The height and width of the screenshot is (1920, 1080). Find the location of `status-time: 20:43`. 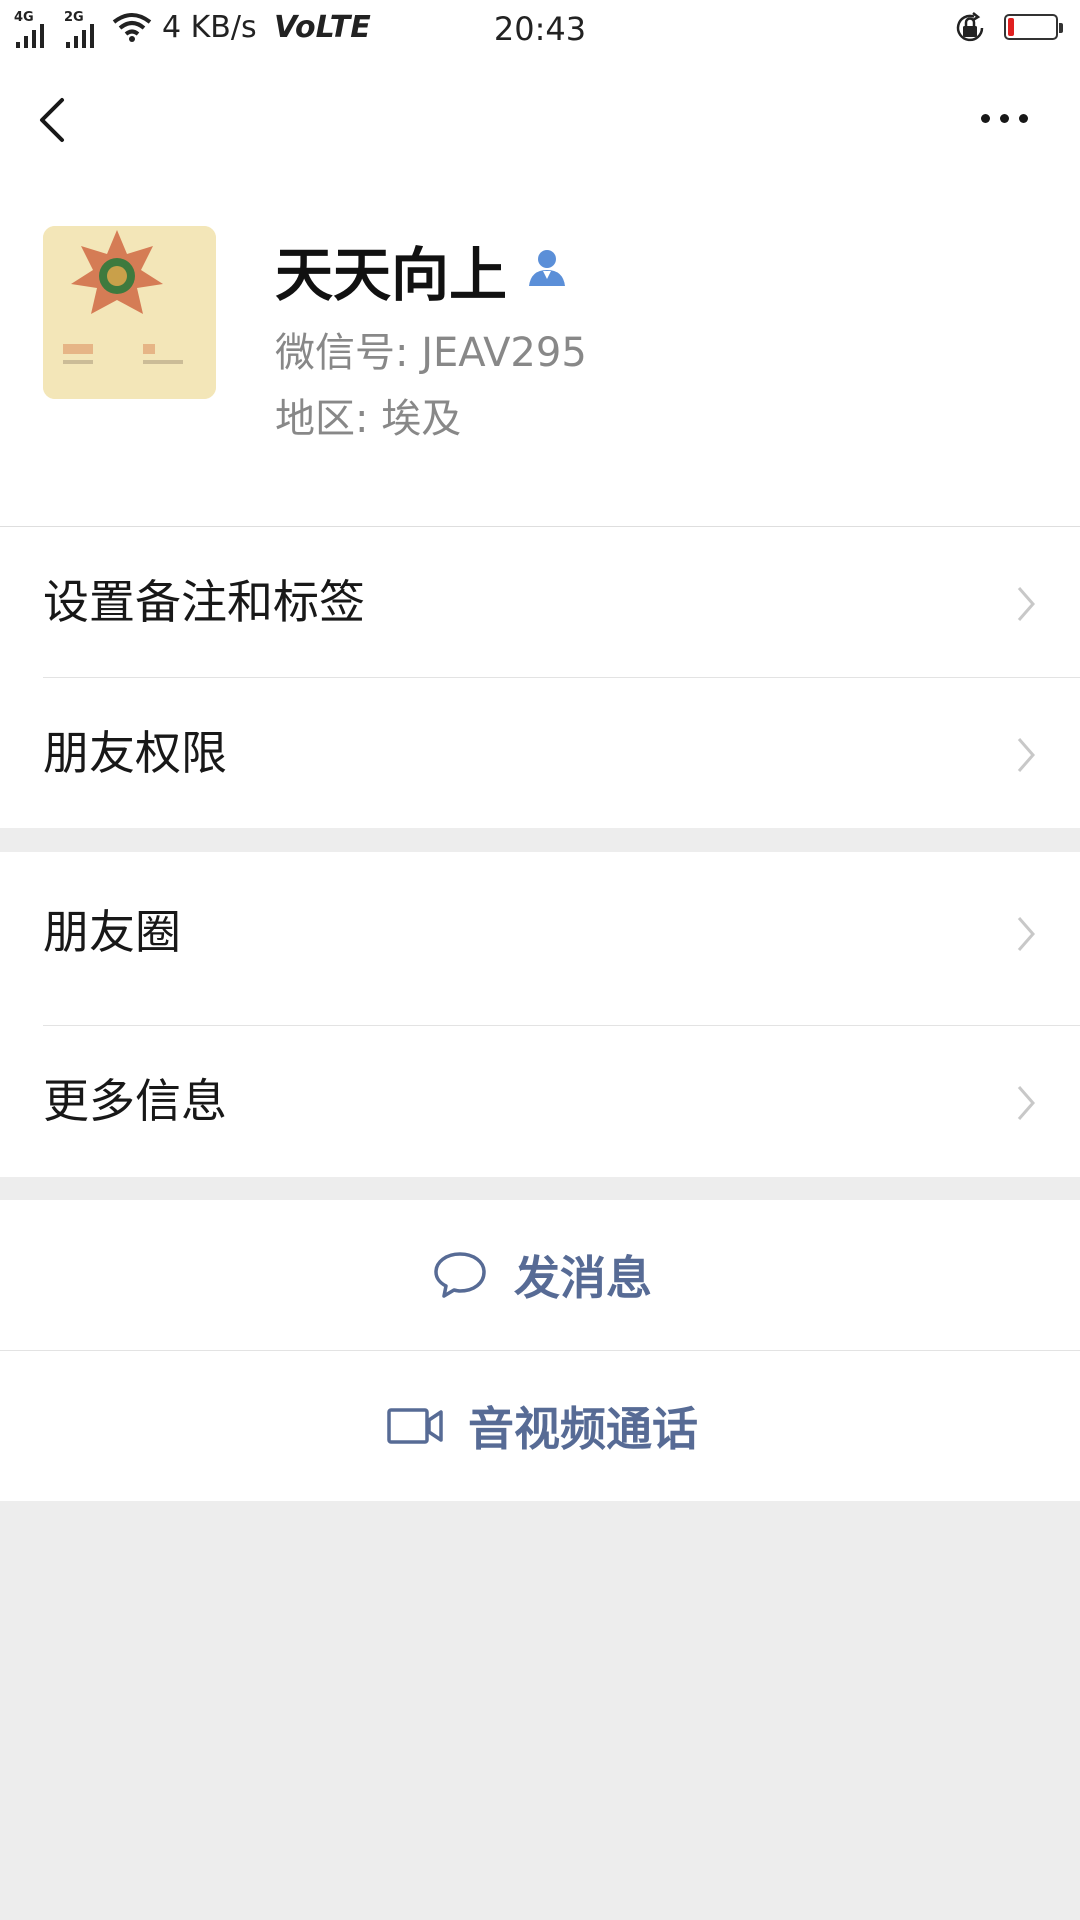

status-time: 20:43 is located at coordinates (540, 29).